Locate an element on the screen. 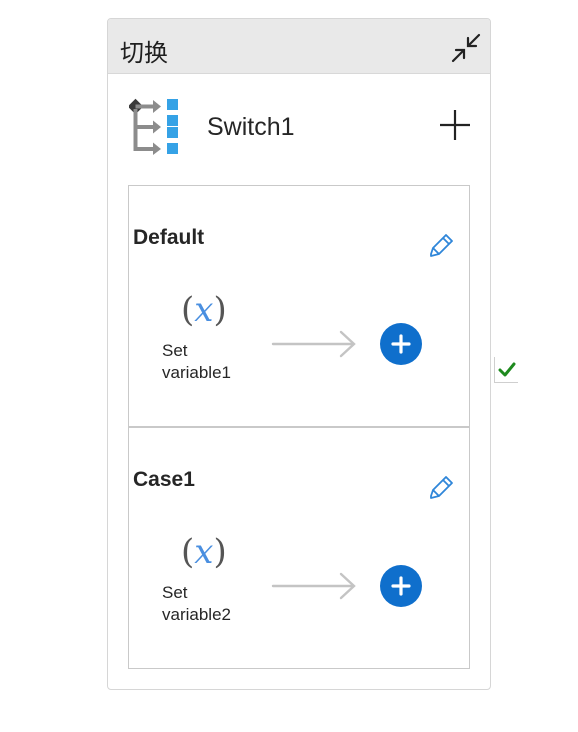  set-variable-action: (x) Set variable1 is located at coordinates (201, 340).